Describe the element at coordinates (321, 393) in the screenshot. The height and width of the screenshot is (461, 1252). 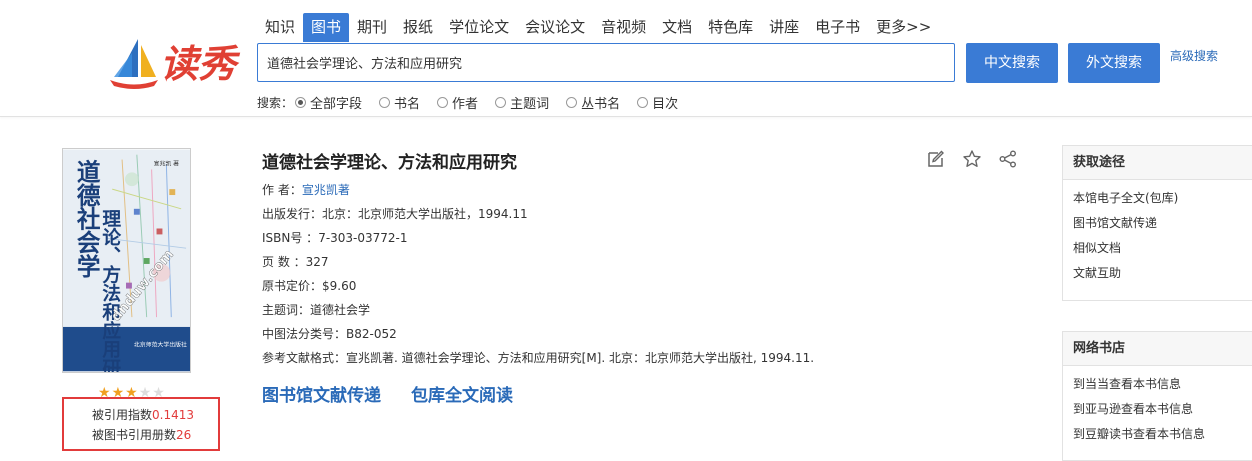
I see `document-delivery-link: 图书馆文献传递` at that location.